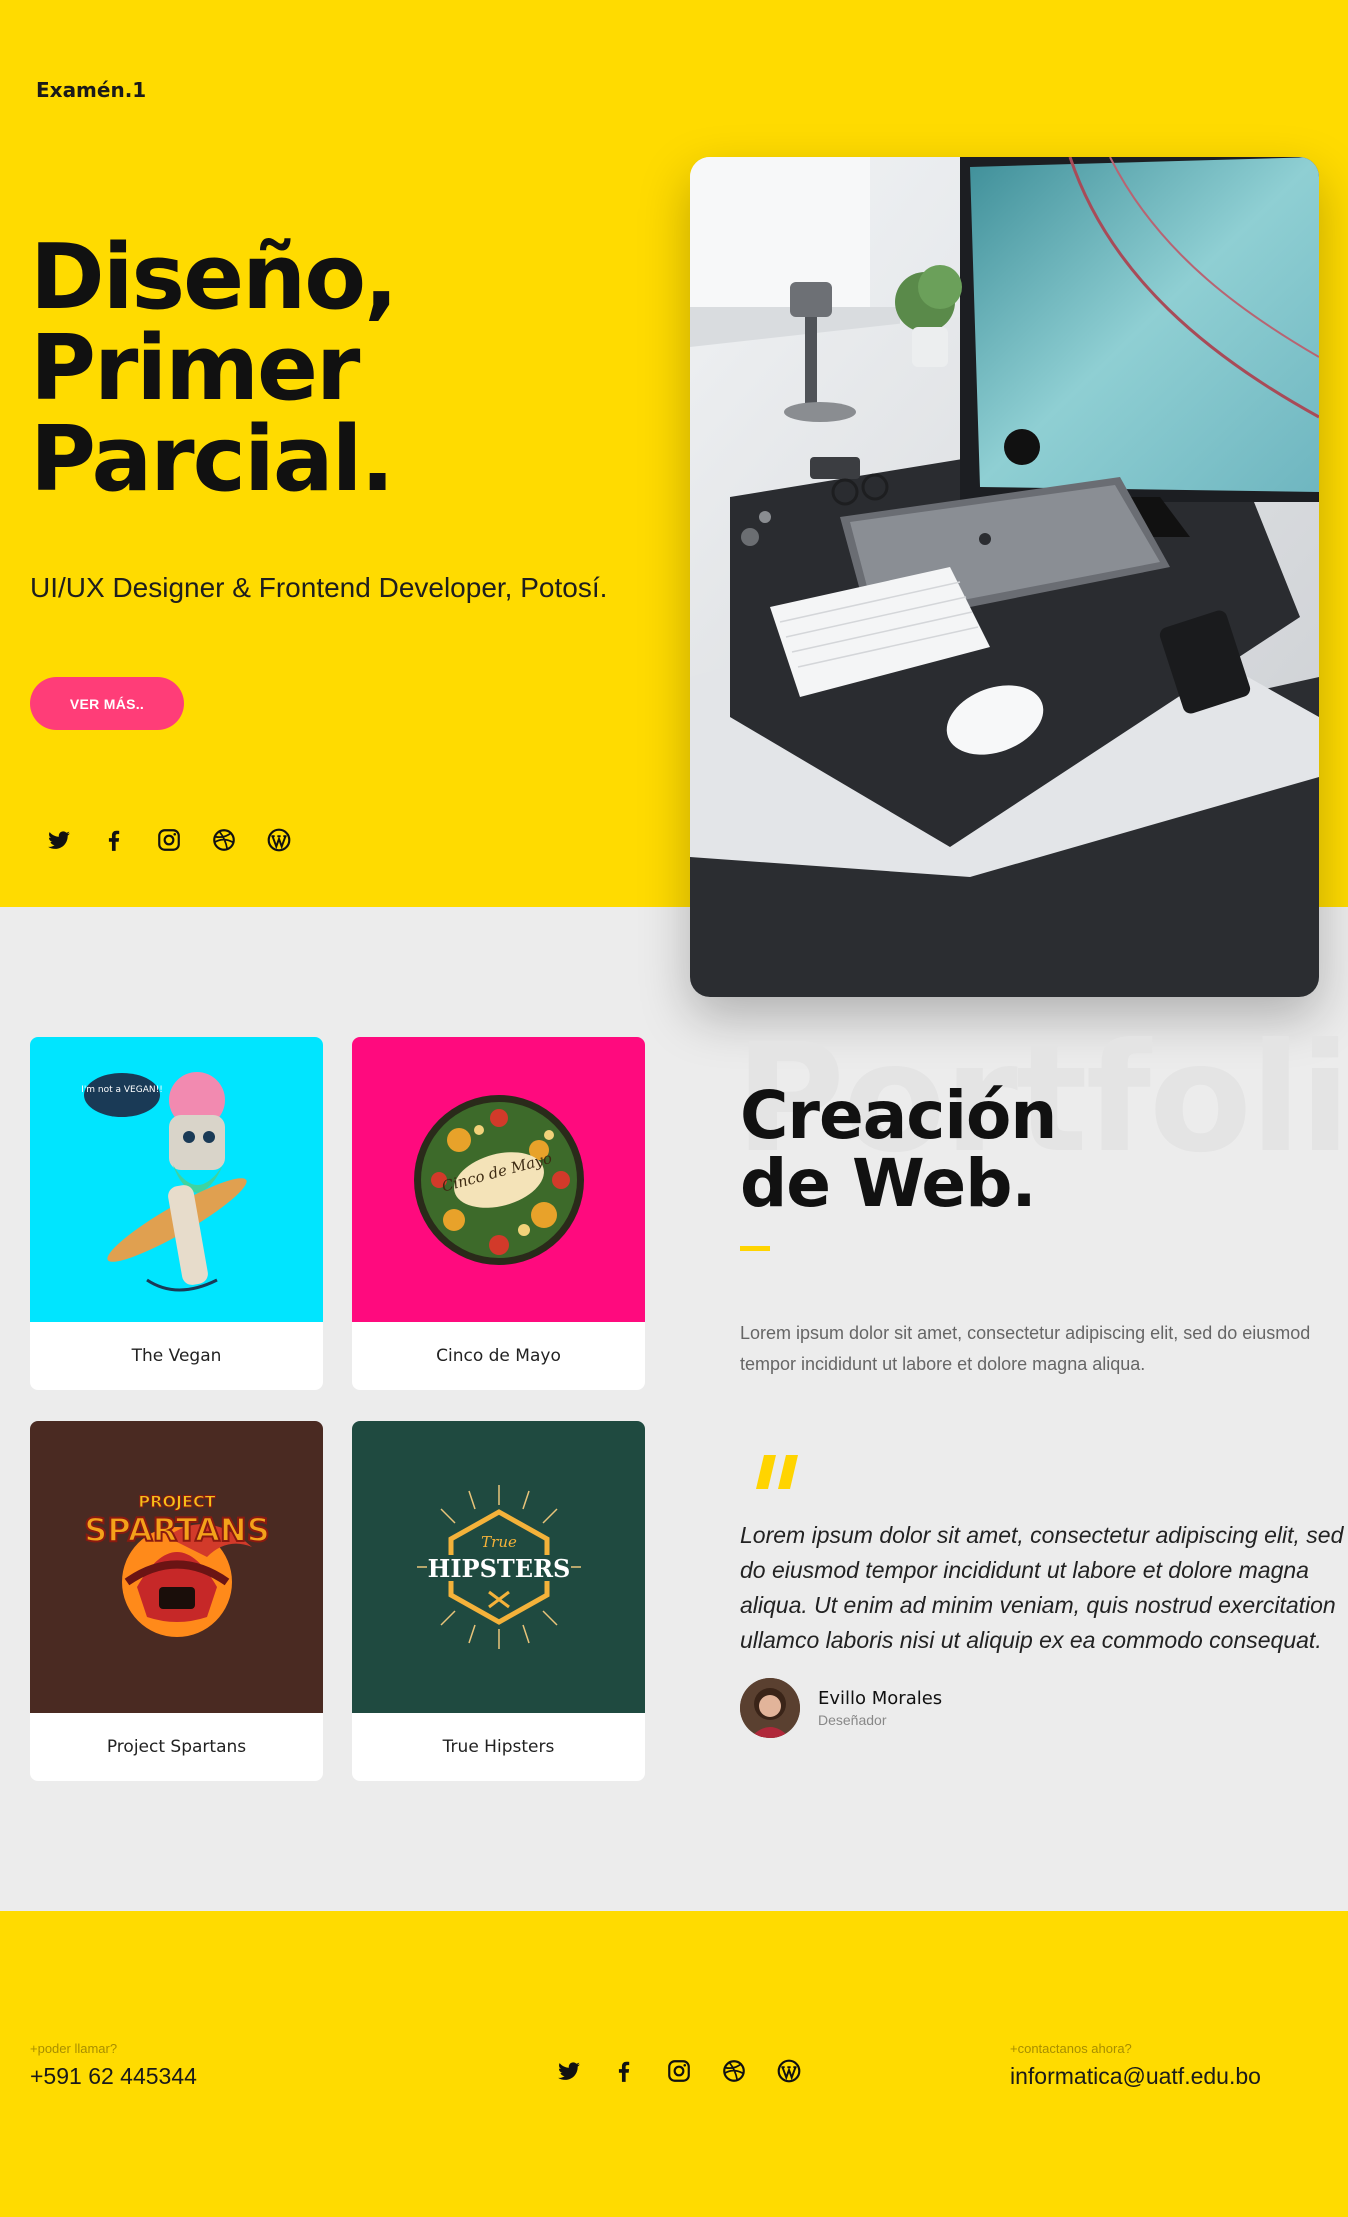 Image resolution: width=1348 pixels, height=2217 pixels. I want to click on site-logo: Examén.1, so click(91, 90).